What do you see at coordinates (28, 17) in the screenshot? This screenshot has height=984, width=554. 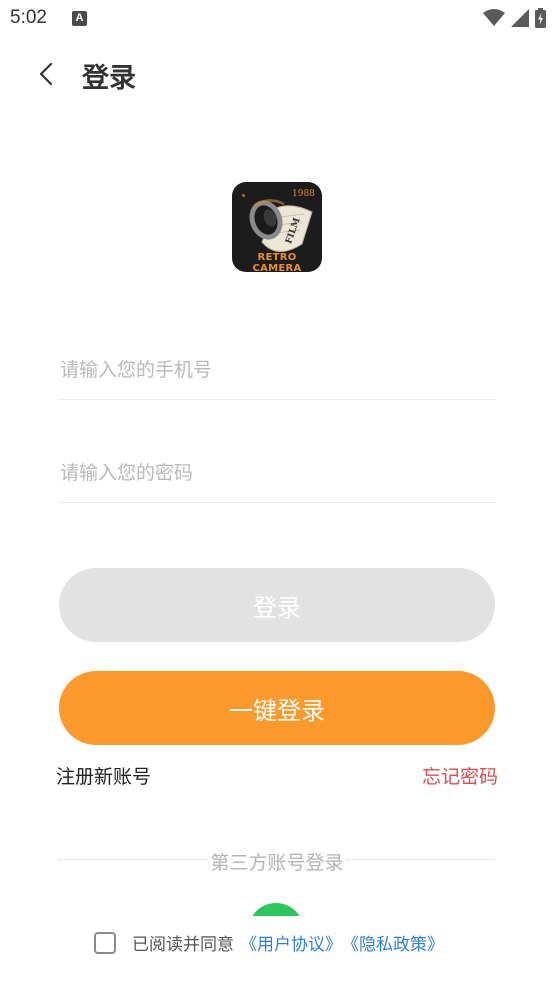 I see `status-time: 5:02` at bounding box center [28, 17].